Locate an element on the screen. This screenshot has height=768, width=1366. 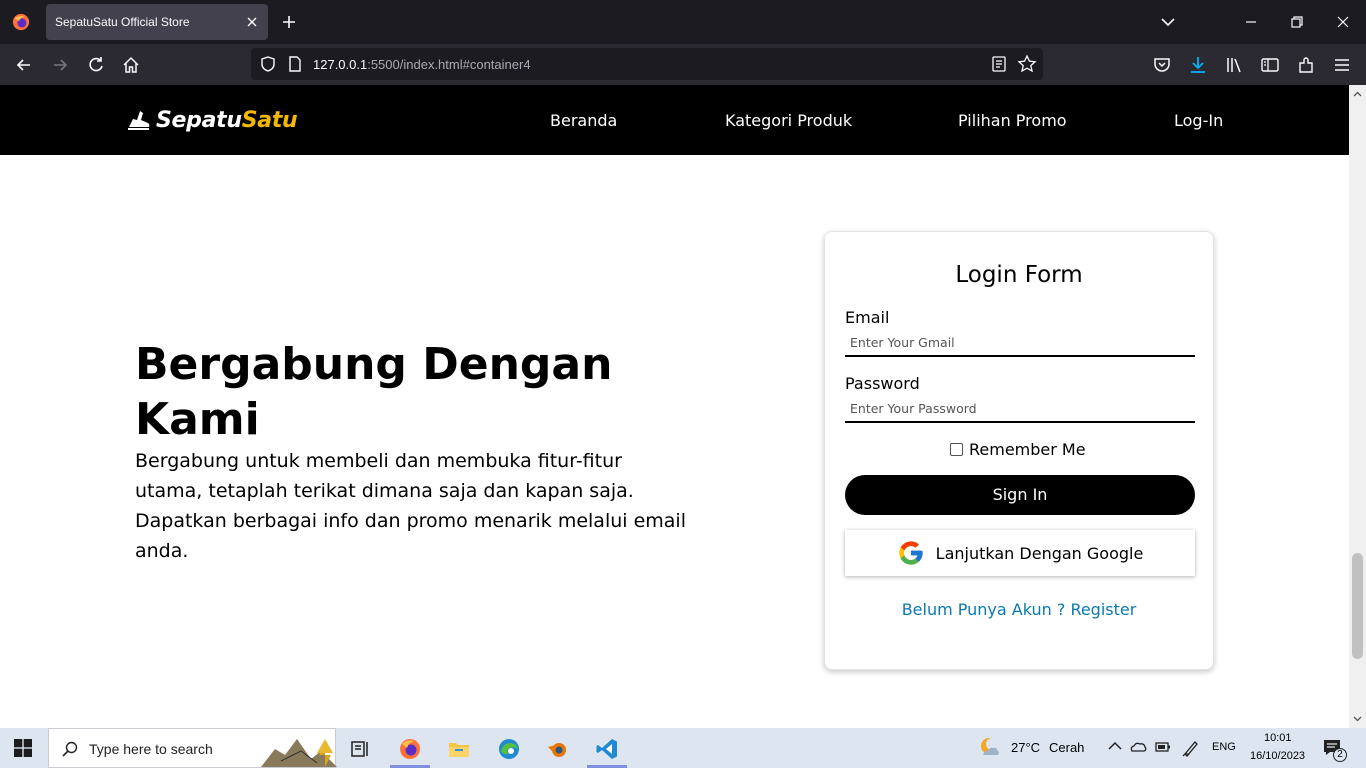
sign-in-button: Sign In is located at coordinates (1020, 495).